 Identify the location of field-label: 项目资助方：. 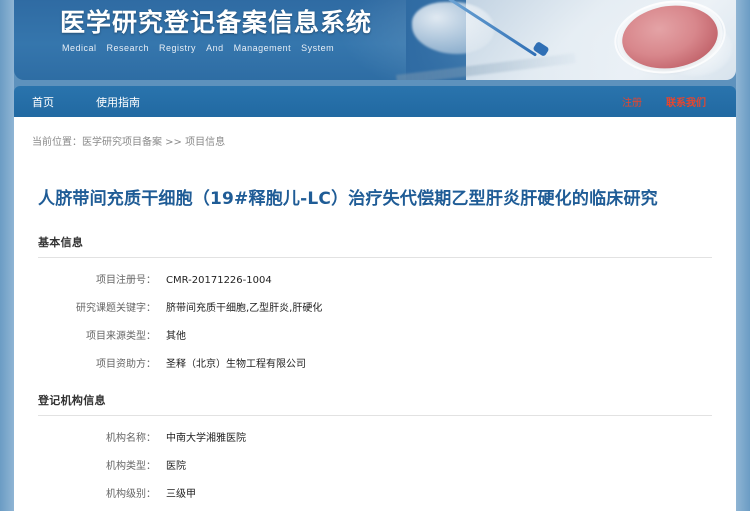
(126, 364).